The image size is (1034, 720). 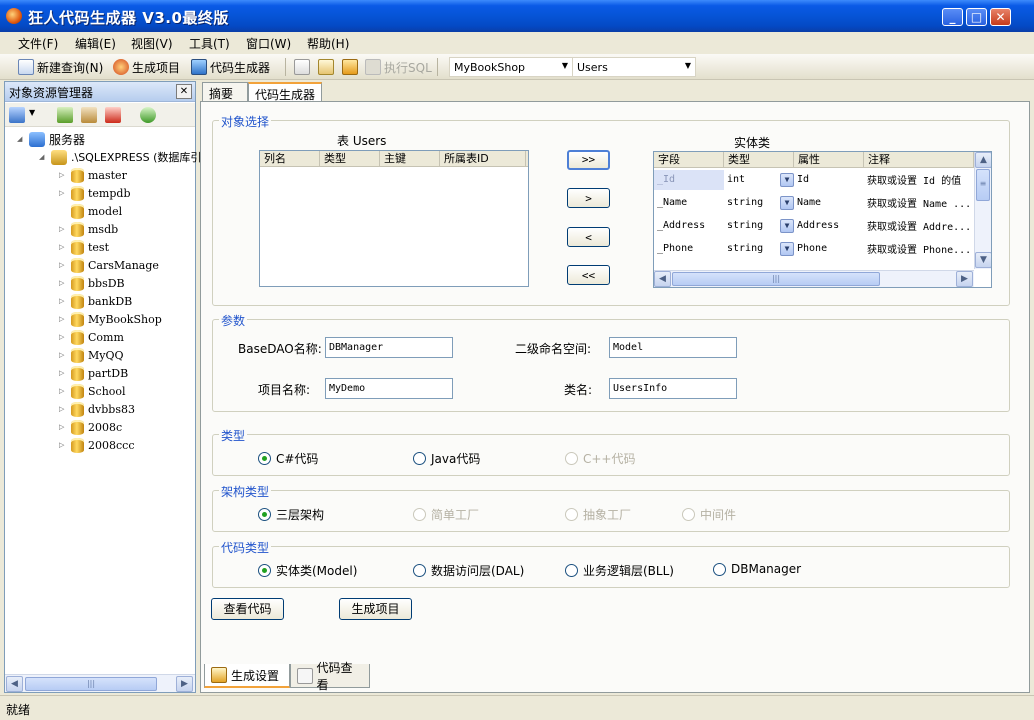 I want to click on radio-cpp: C++代码, so click(x=600, y=458).